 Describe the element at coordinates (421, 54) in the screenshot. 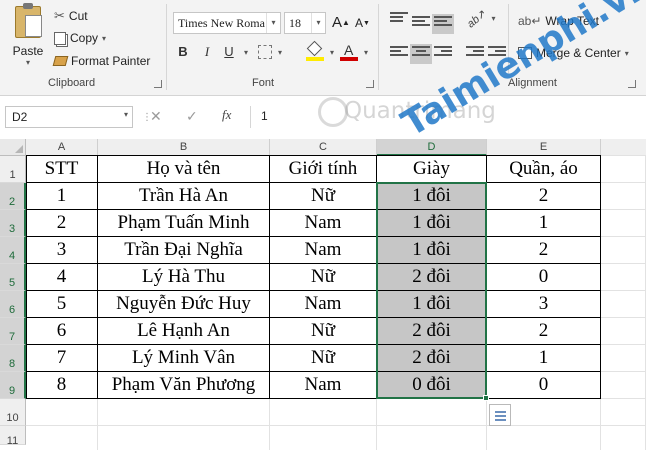

I see `align-center-icon` at that location.